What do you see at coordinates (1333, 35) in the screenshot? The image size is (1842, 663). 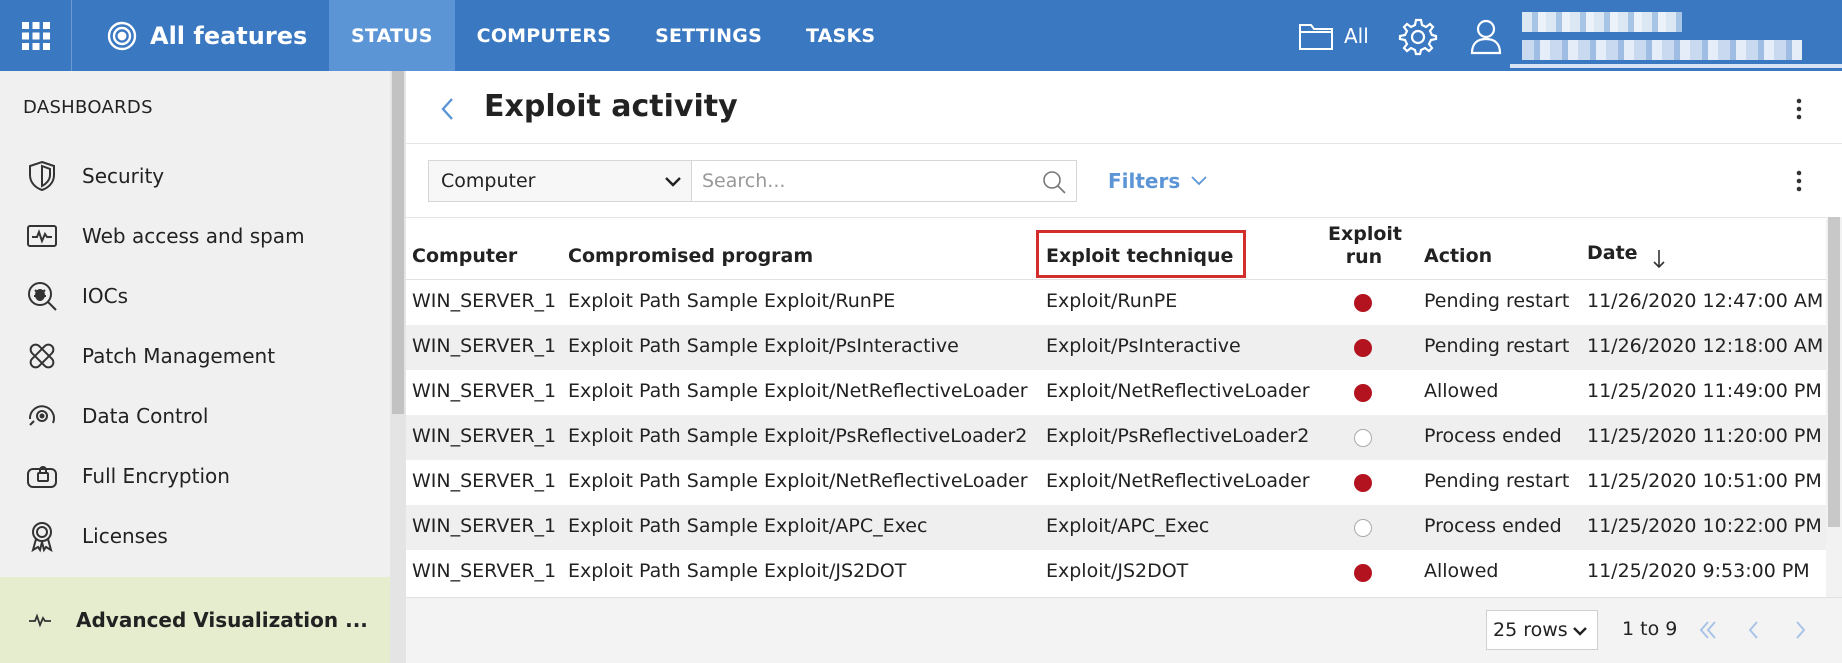 I see `folder-filter-button: All` at bounding box center [1333, 35].